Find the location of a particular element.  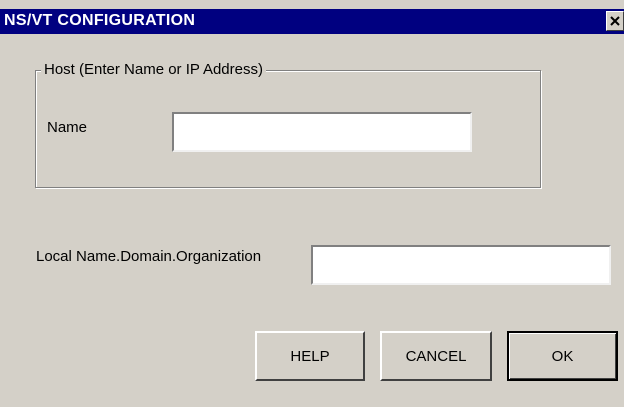

title-bar: NS/VT CONFIGURATION is located at coordinates (312, 21).